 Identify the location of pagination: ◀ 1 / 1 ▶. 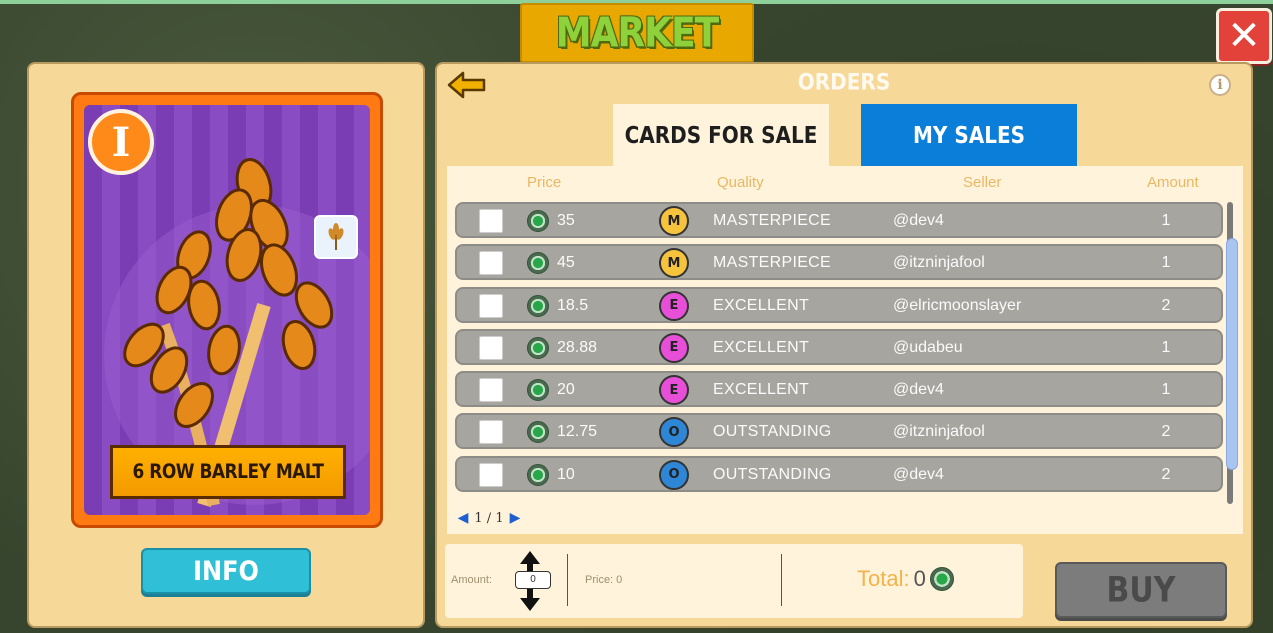
(489, 518).